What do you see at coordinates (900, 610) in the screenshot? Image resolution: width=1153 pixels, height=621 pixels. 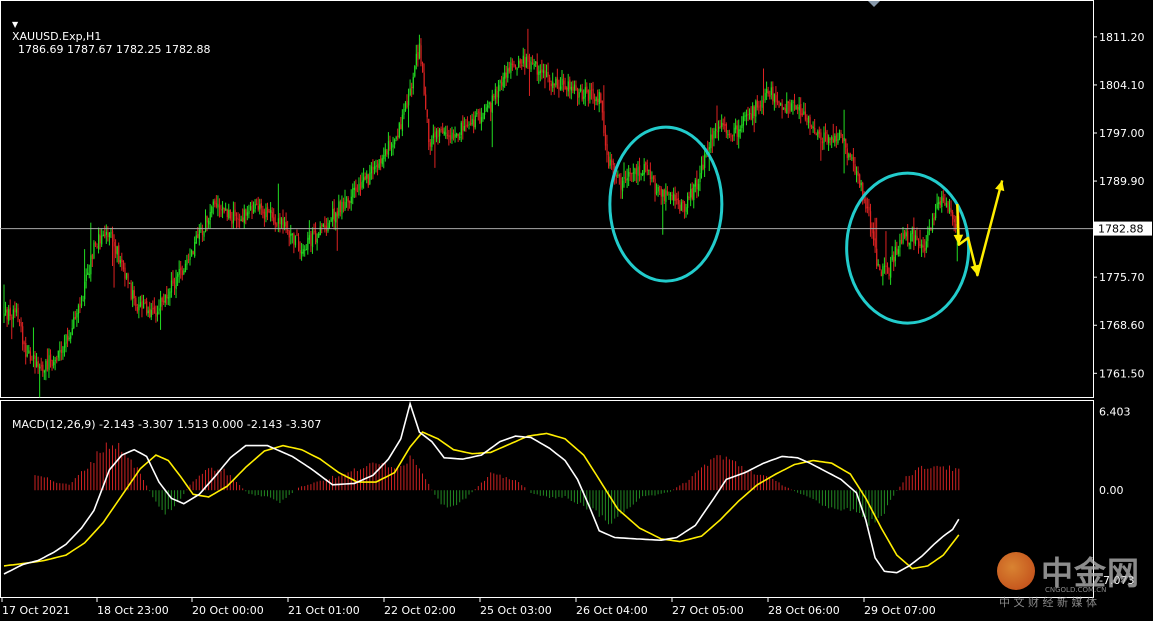 I see `time-tick-label: 29 Oct 07:00` at bounding box center [900, 610].